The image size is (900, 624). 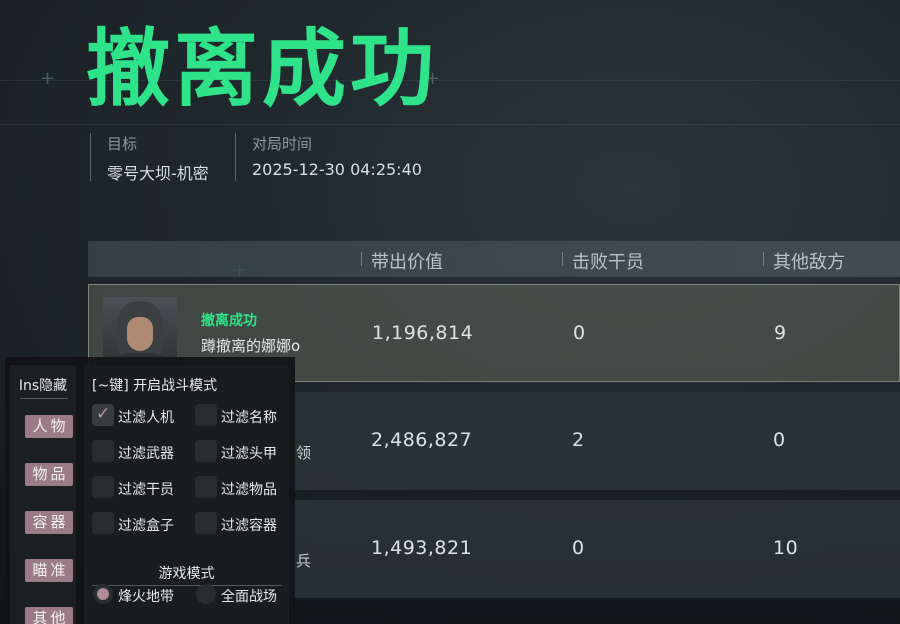 What do you see at coordinates (158, 173) in the screenshot?
I see `target-value: 零号大坝-机密` at bounding box center [158, 173].